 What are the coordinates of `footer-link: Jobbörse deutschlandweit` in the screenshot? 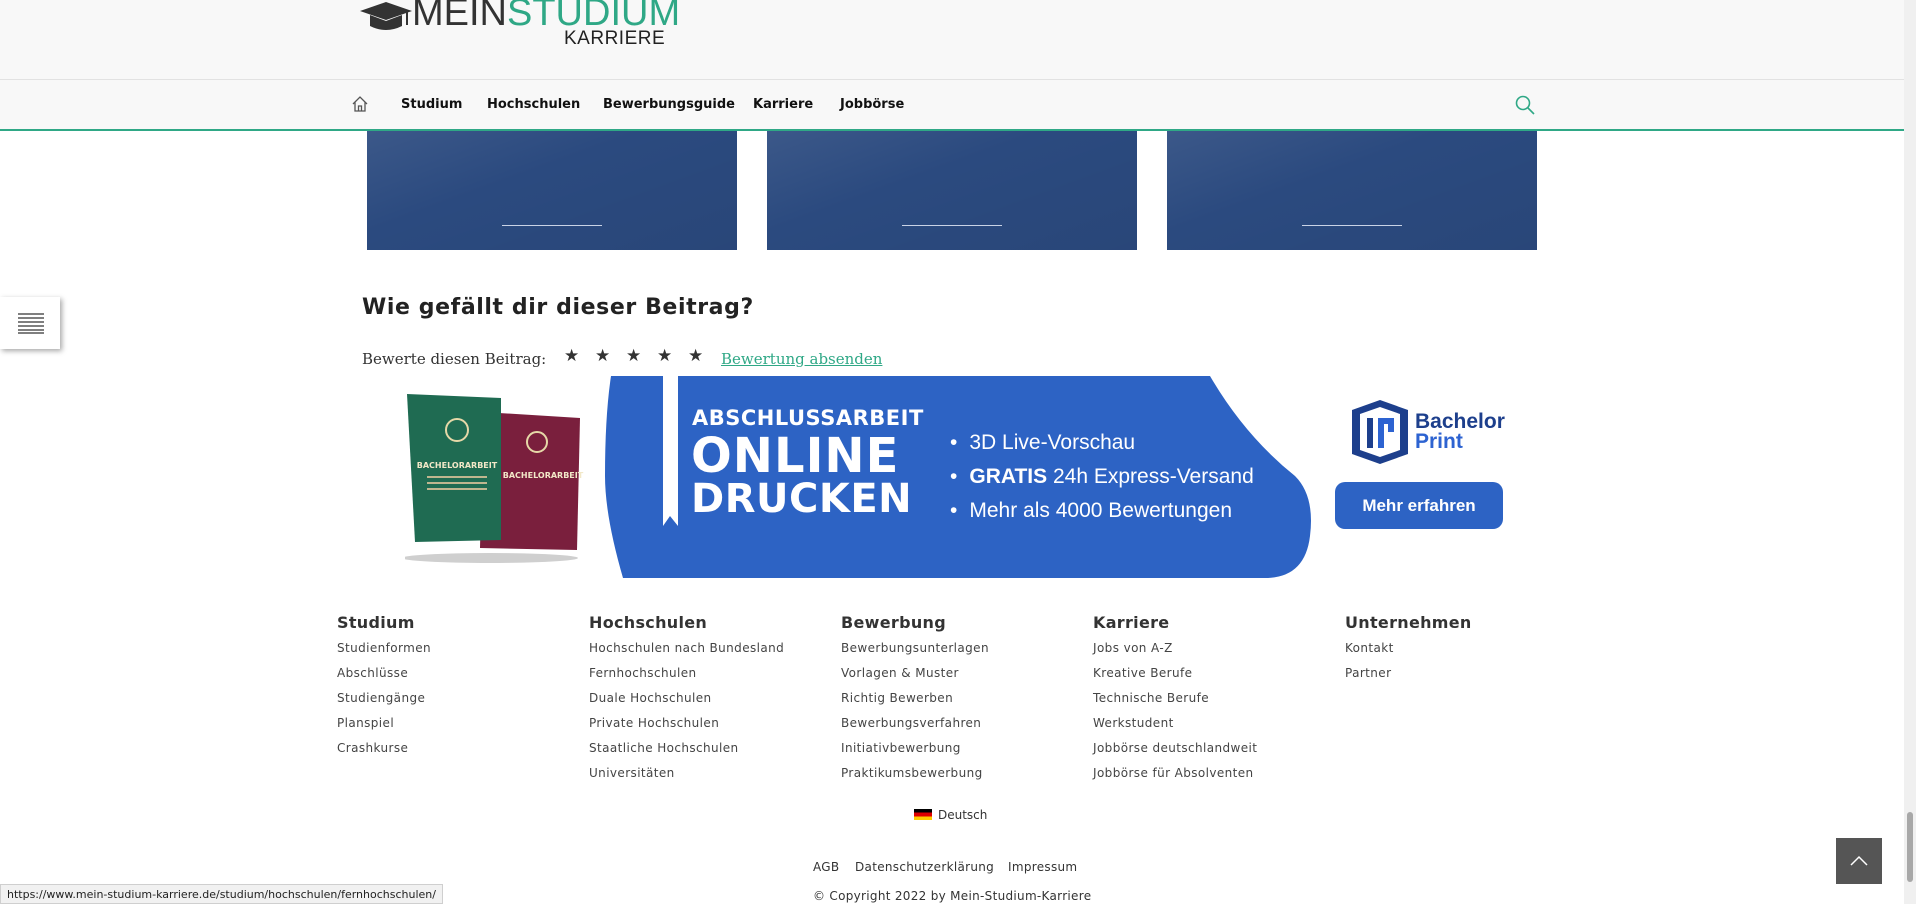 It's located at (1175, 753).